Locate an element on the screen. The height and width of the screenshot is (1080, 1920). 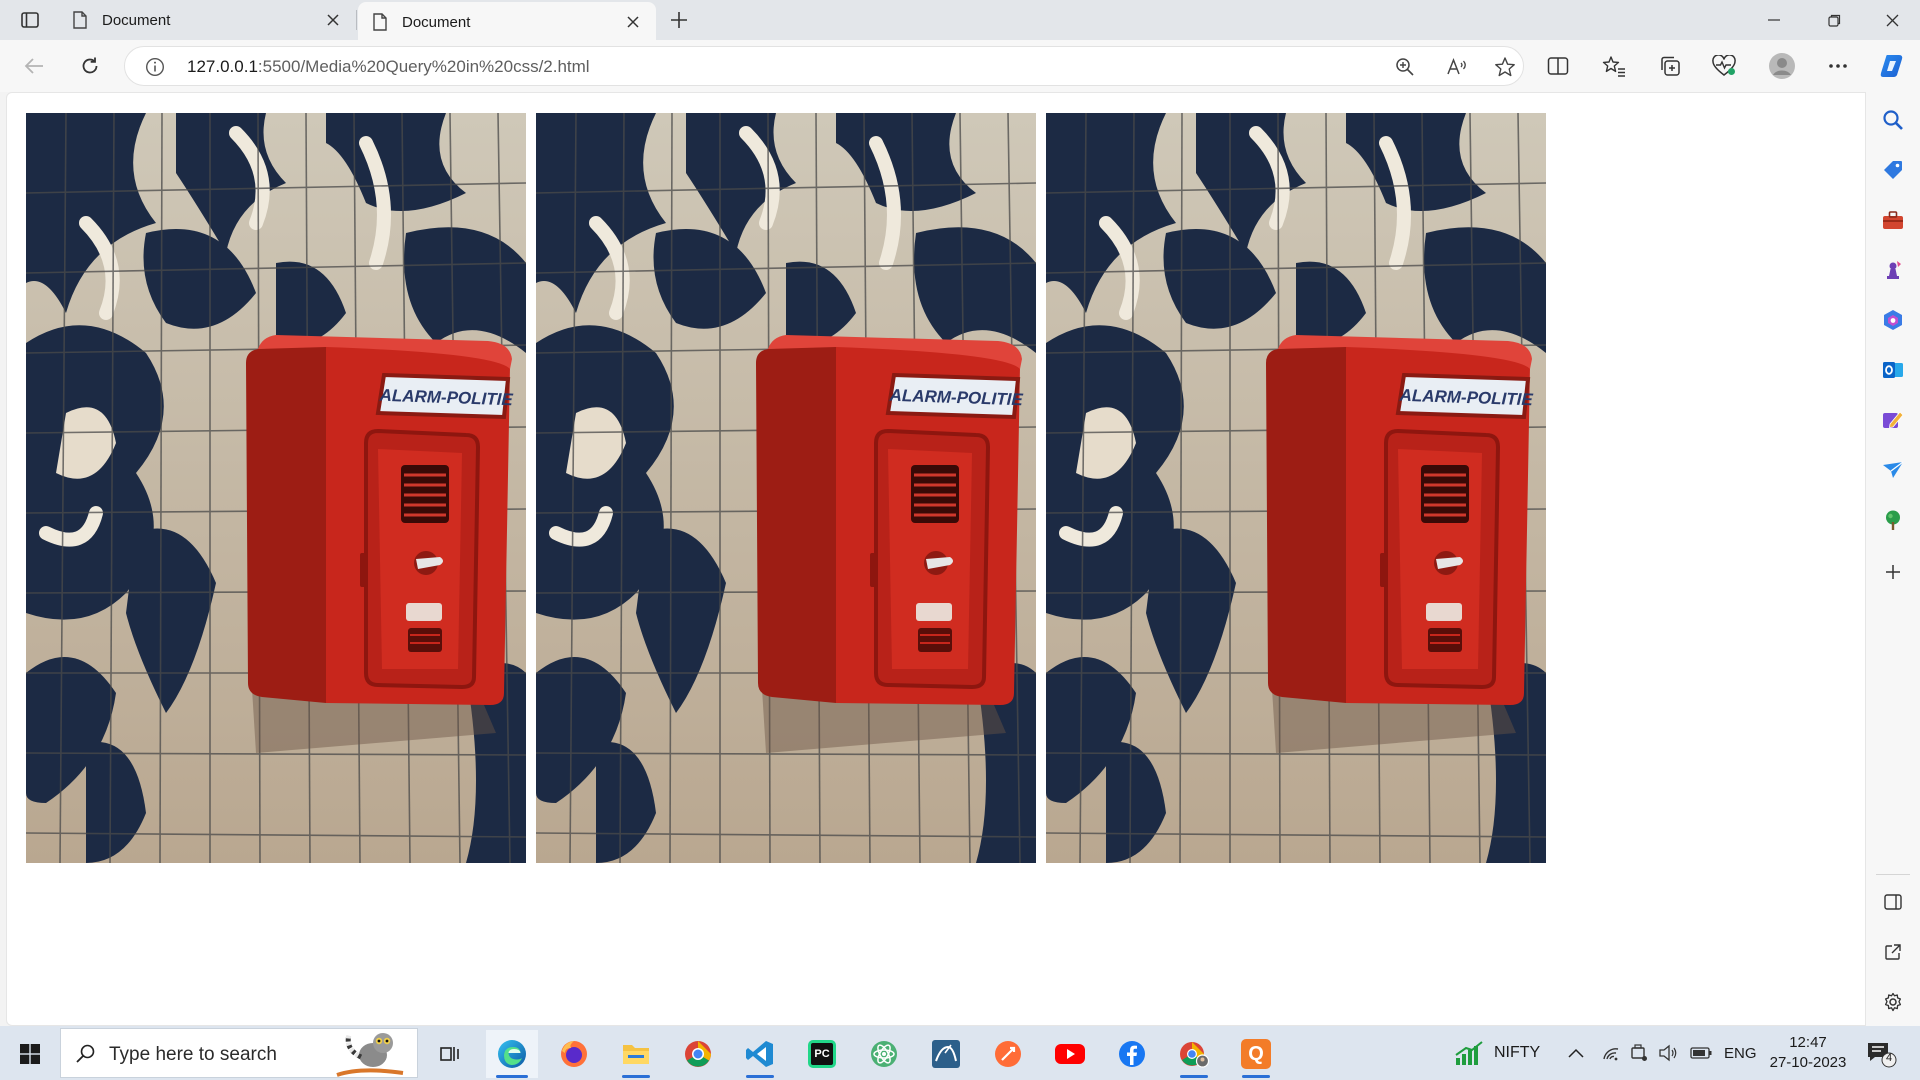
mysql-workbench-icon is located at coordinates (946, 1054).